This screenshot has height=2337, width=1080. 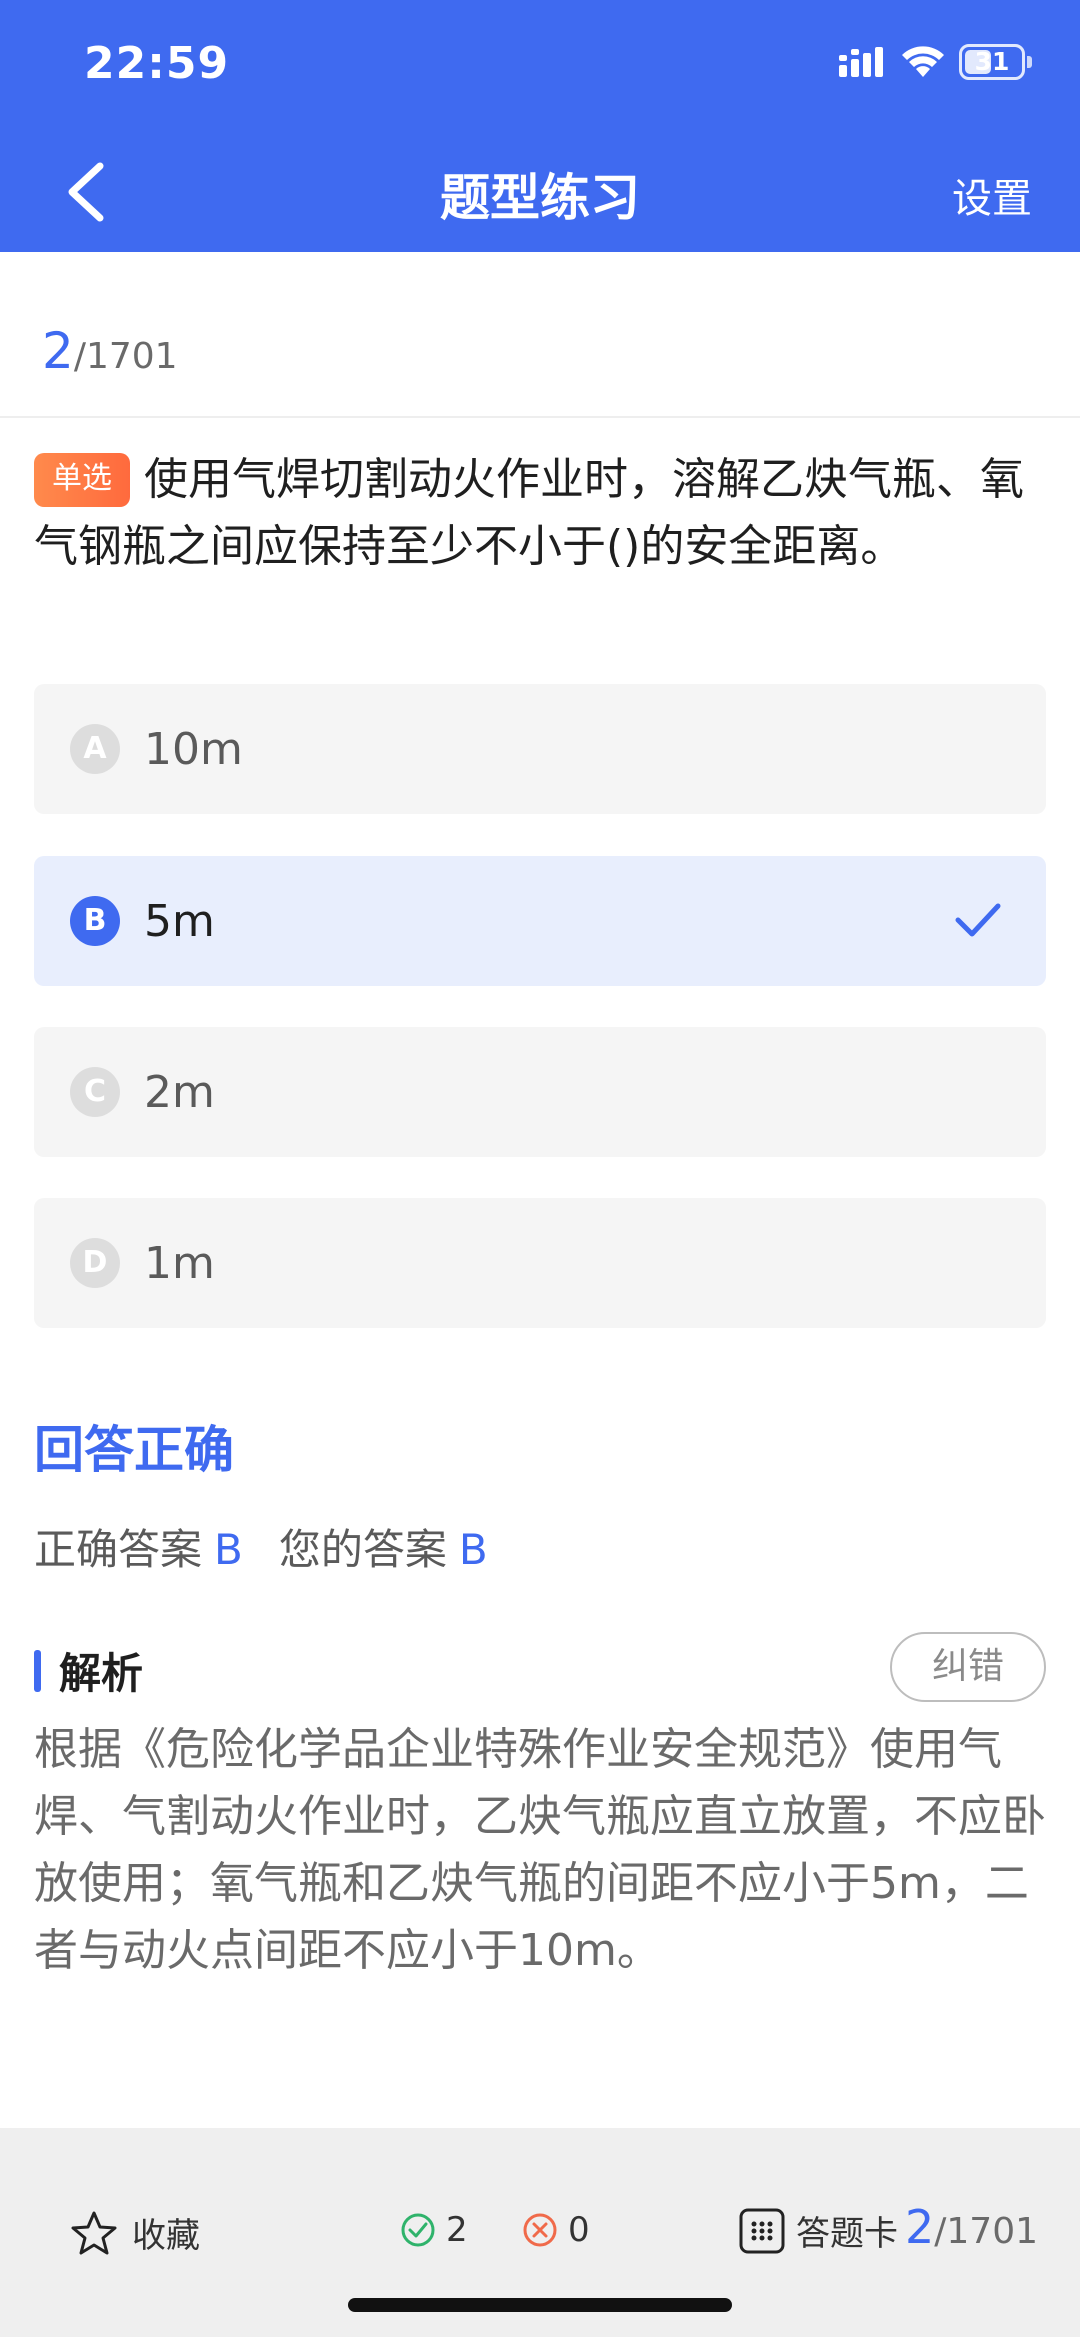 What do you see at coordinates (540, 2305) in the screenshot?
I see `home-indicator` at bounding box center [540, 2305].